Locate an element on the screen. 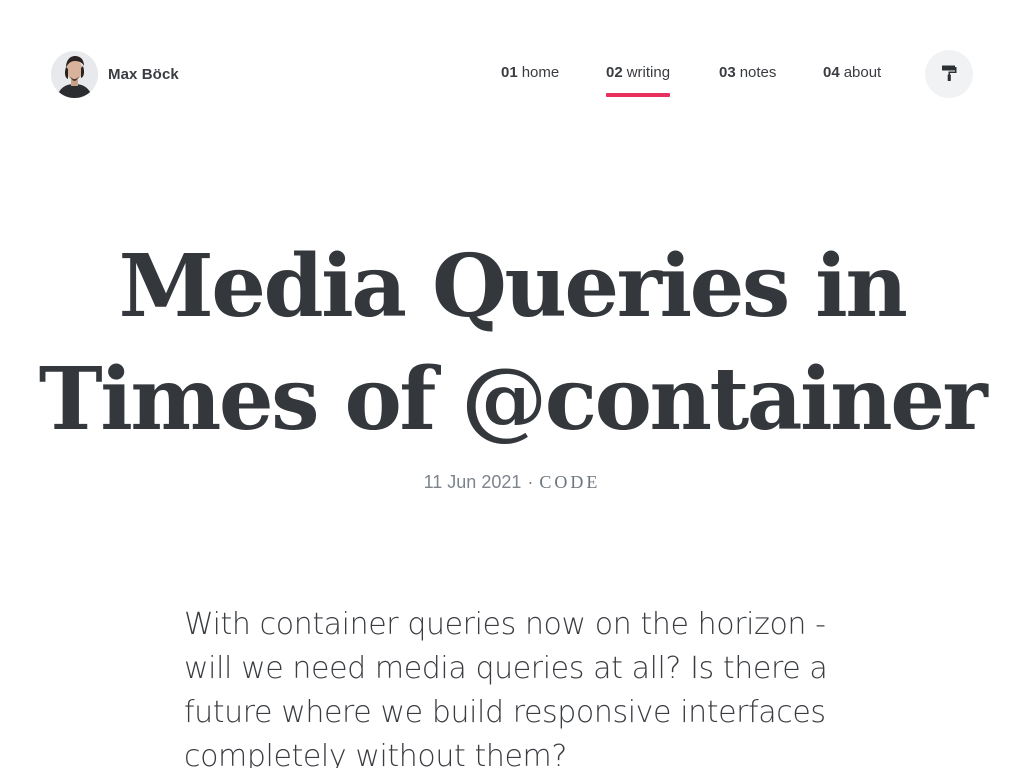 Image resolution: width=1024 pixels, height=768 pixels. post-meta: 11 Jun 2021 · CODE is located at coordinates (512, 482).